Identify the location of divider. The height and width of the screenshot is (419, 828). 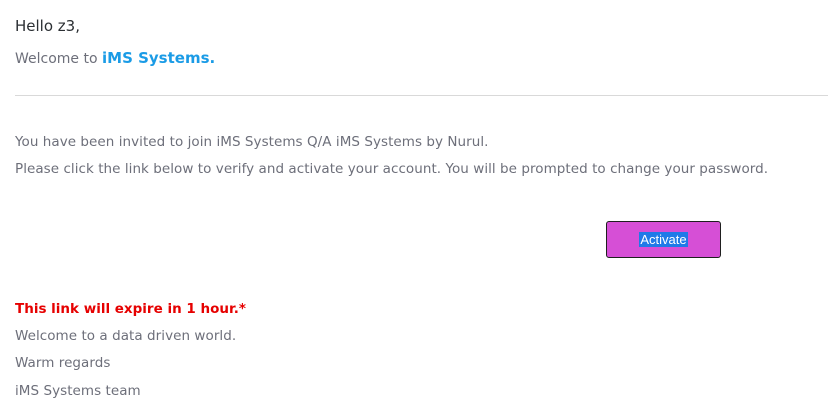
(421, 95).